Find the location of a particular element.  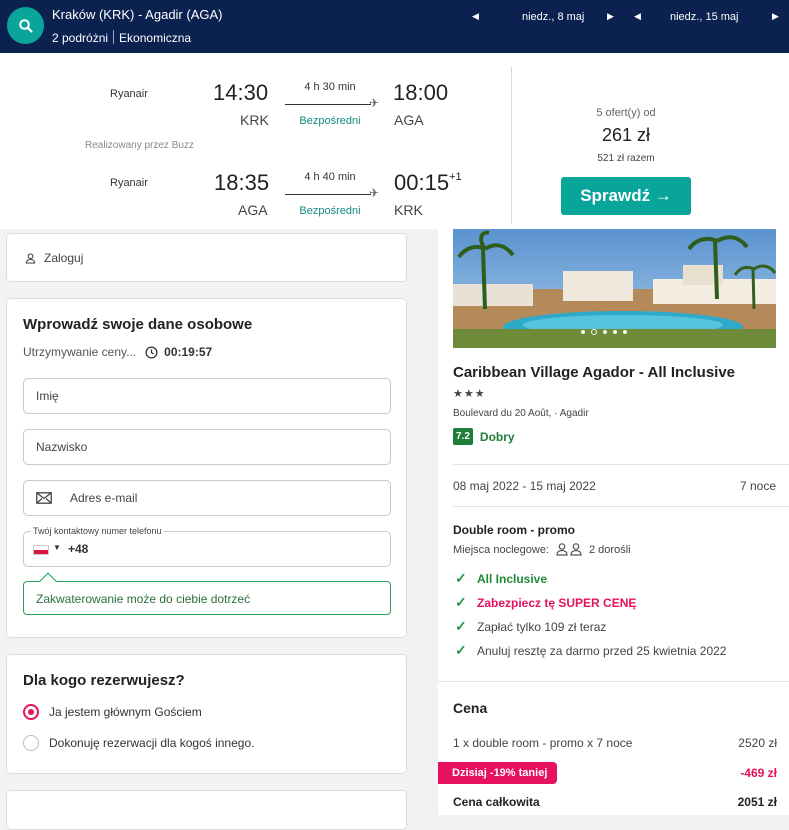

carousel-dots is located at coordinates (604, 332).